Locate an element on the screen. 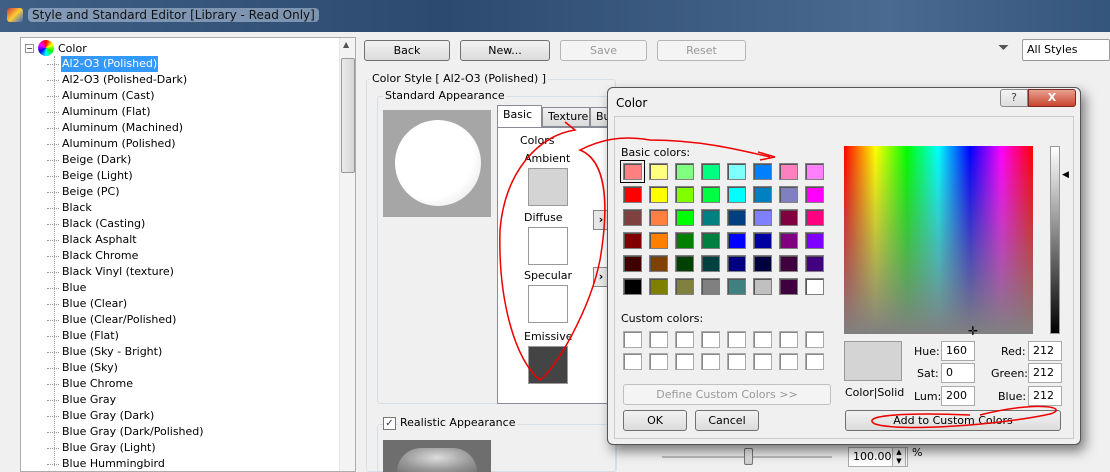 The height and width of the screenshot is (472, 1110). tree-scrollbar: ▲ is located at coordinates (347, 254).